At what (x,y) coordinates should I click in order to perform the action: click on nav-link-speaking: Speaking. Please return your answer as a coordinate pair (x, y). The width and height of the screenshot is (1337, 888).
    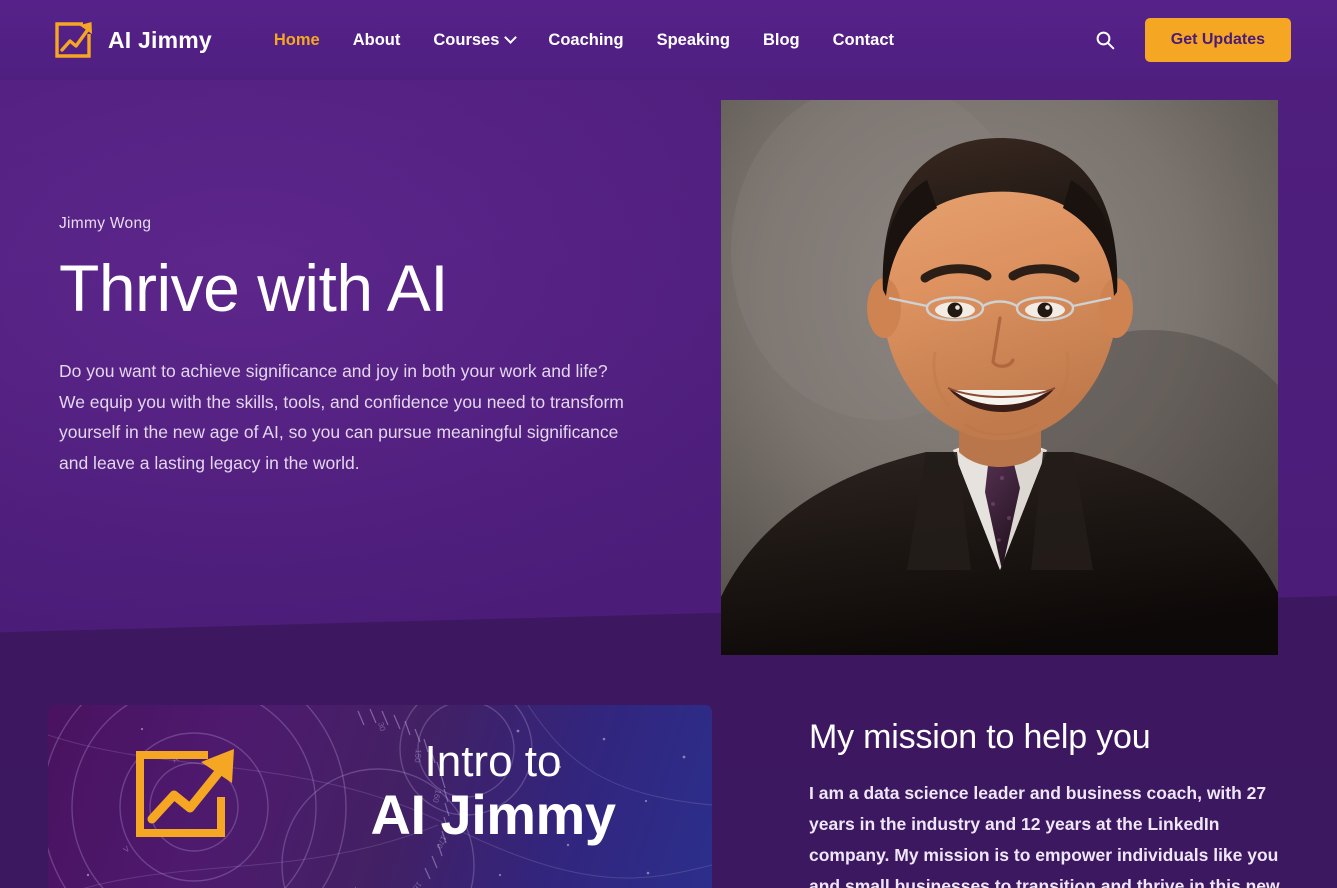
    Looking at the image, I should click on (693, 40).